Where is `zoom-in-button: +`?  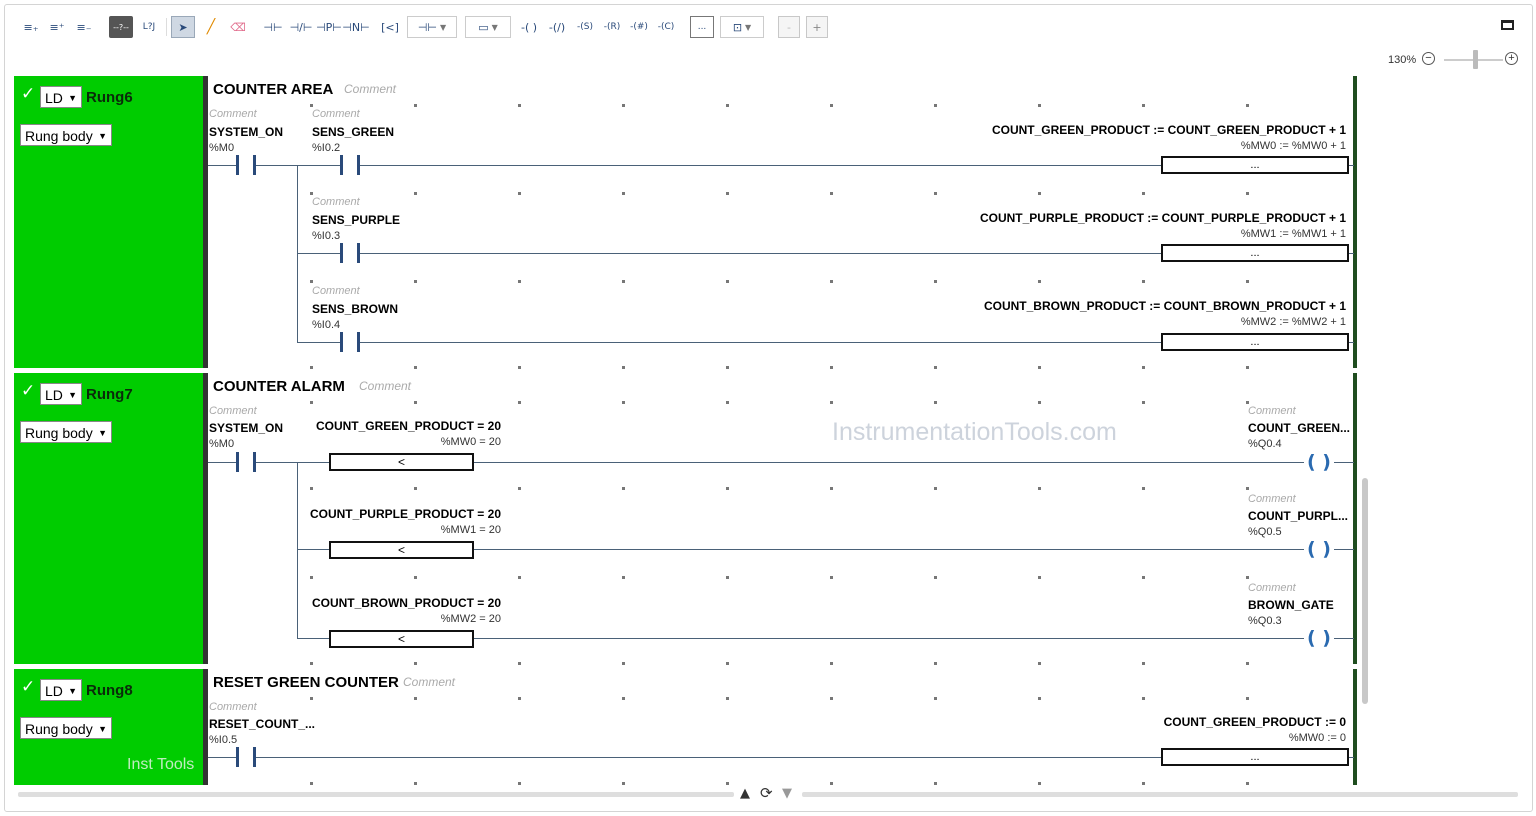
zoom-in-button: + is located at coordinates (1511, 58).